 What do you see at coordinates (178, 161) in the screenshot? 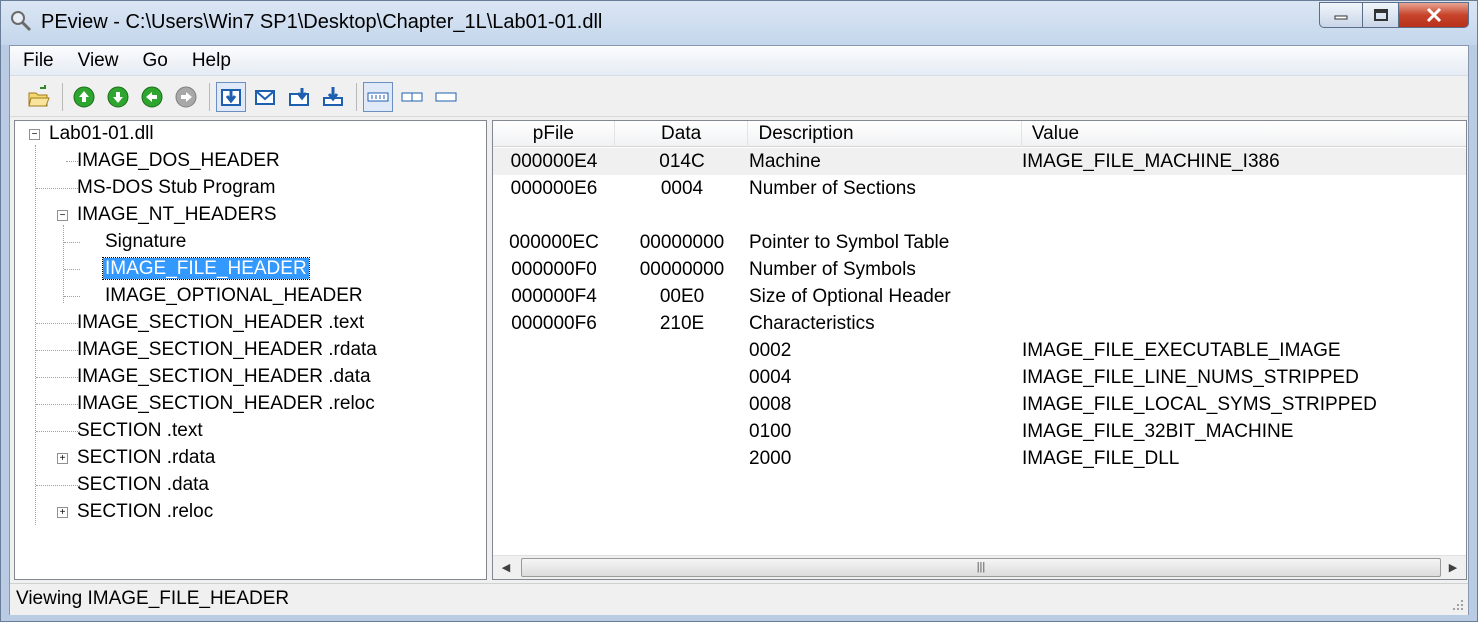
I see `tree-item-image-dos-header: IMAGE_DOS_HEADER` at bounding box center [178, 161].